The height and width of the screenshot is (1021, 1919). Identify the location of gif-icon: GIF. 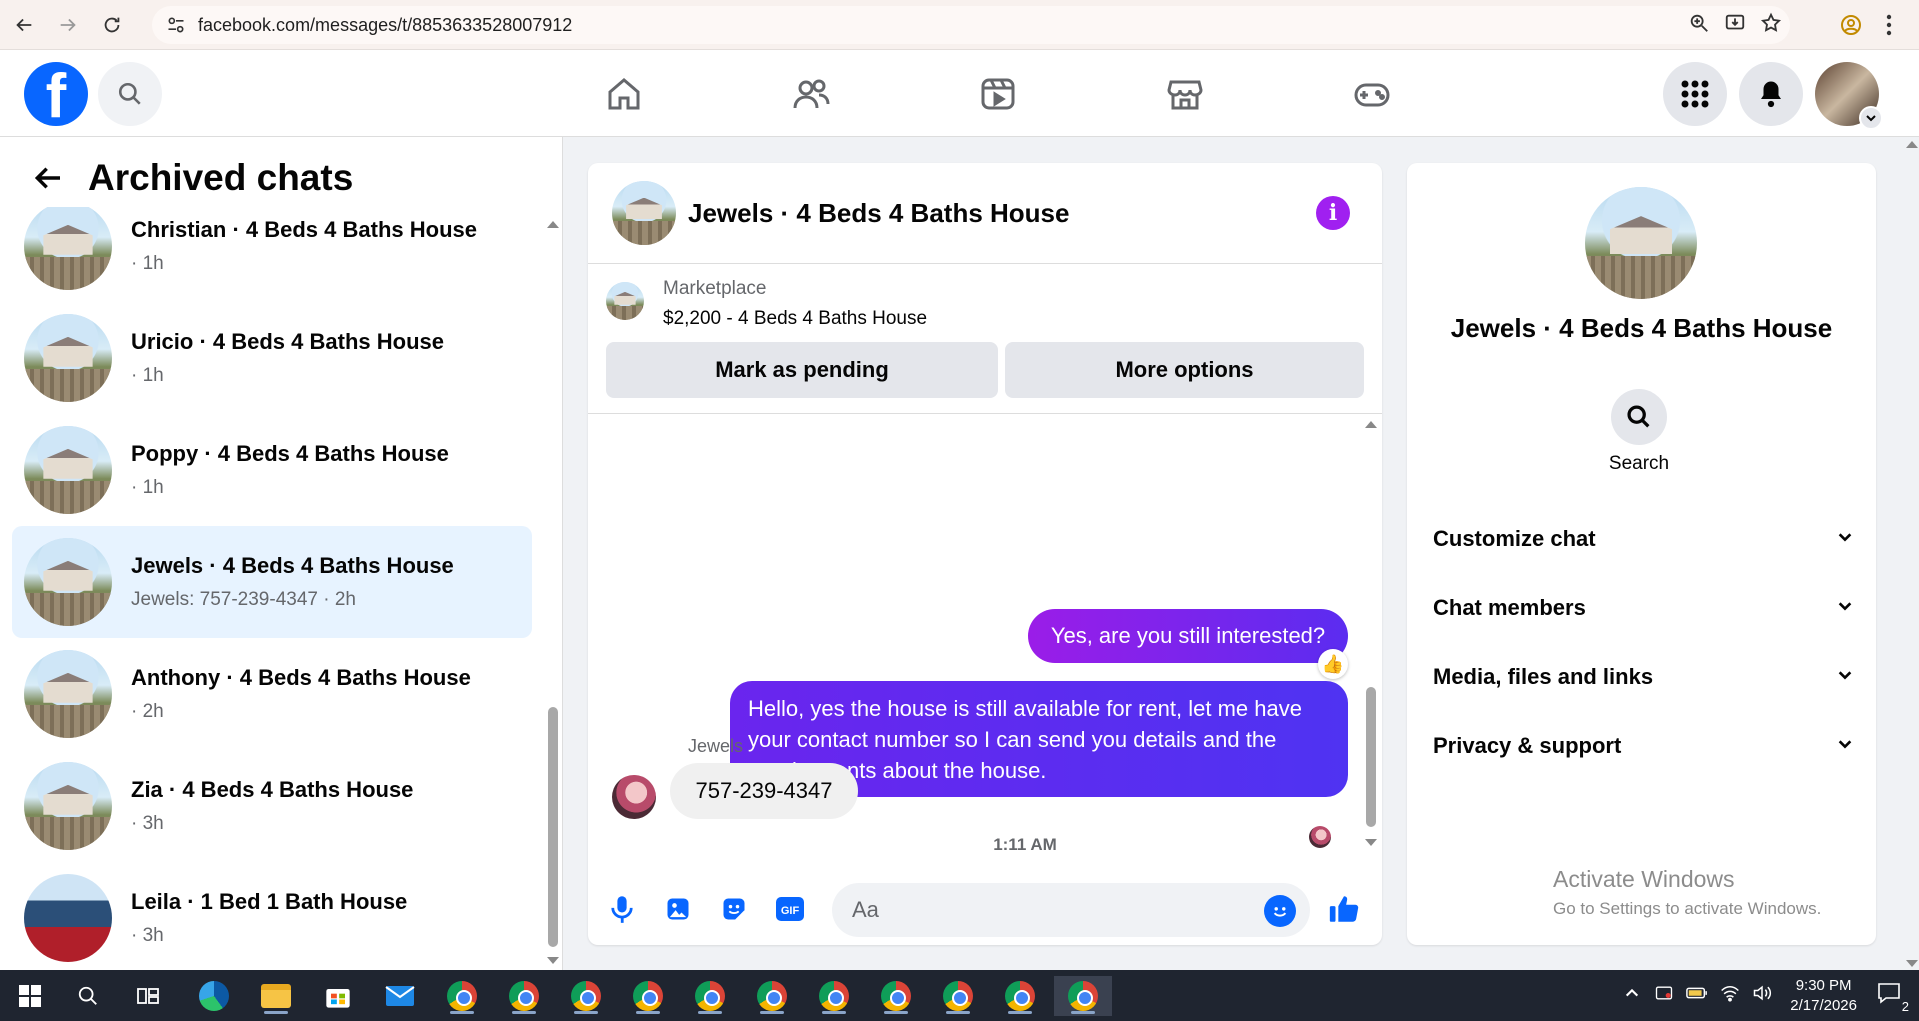
(790, 909).